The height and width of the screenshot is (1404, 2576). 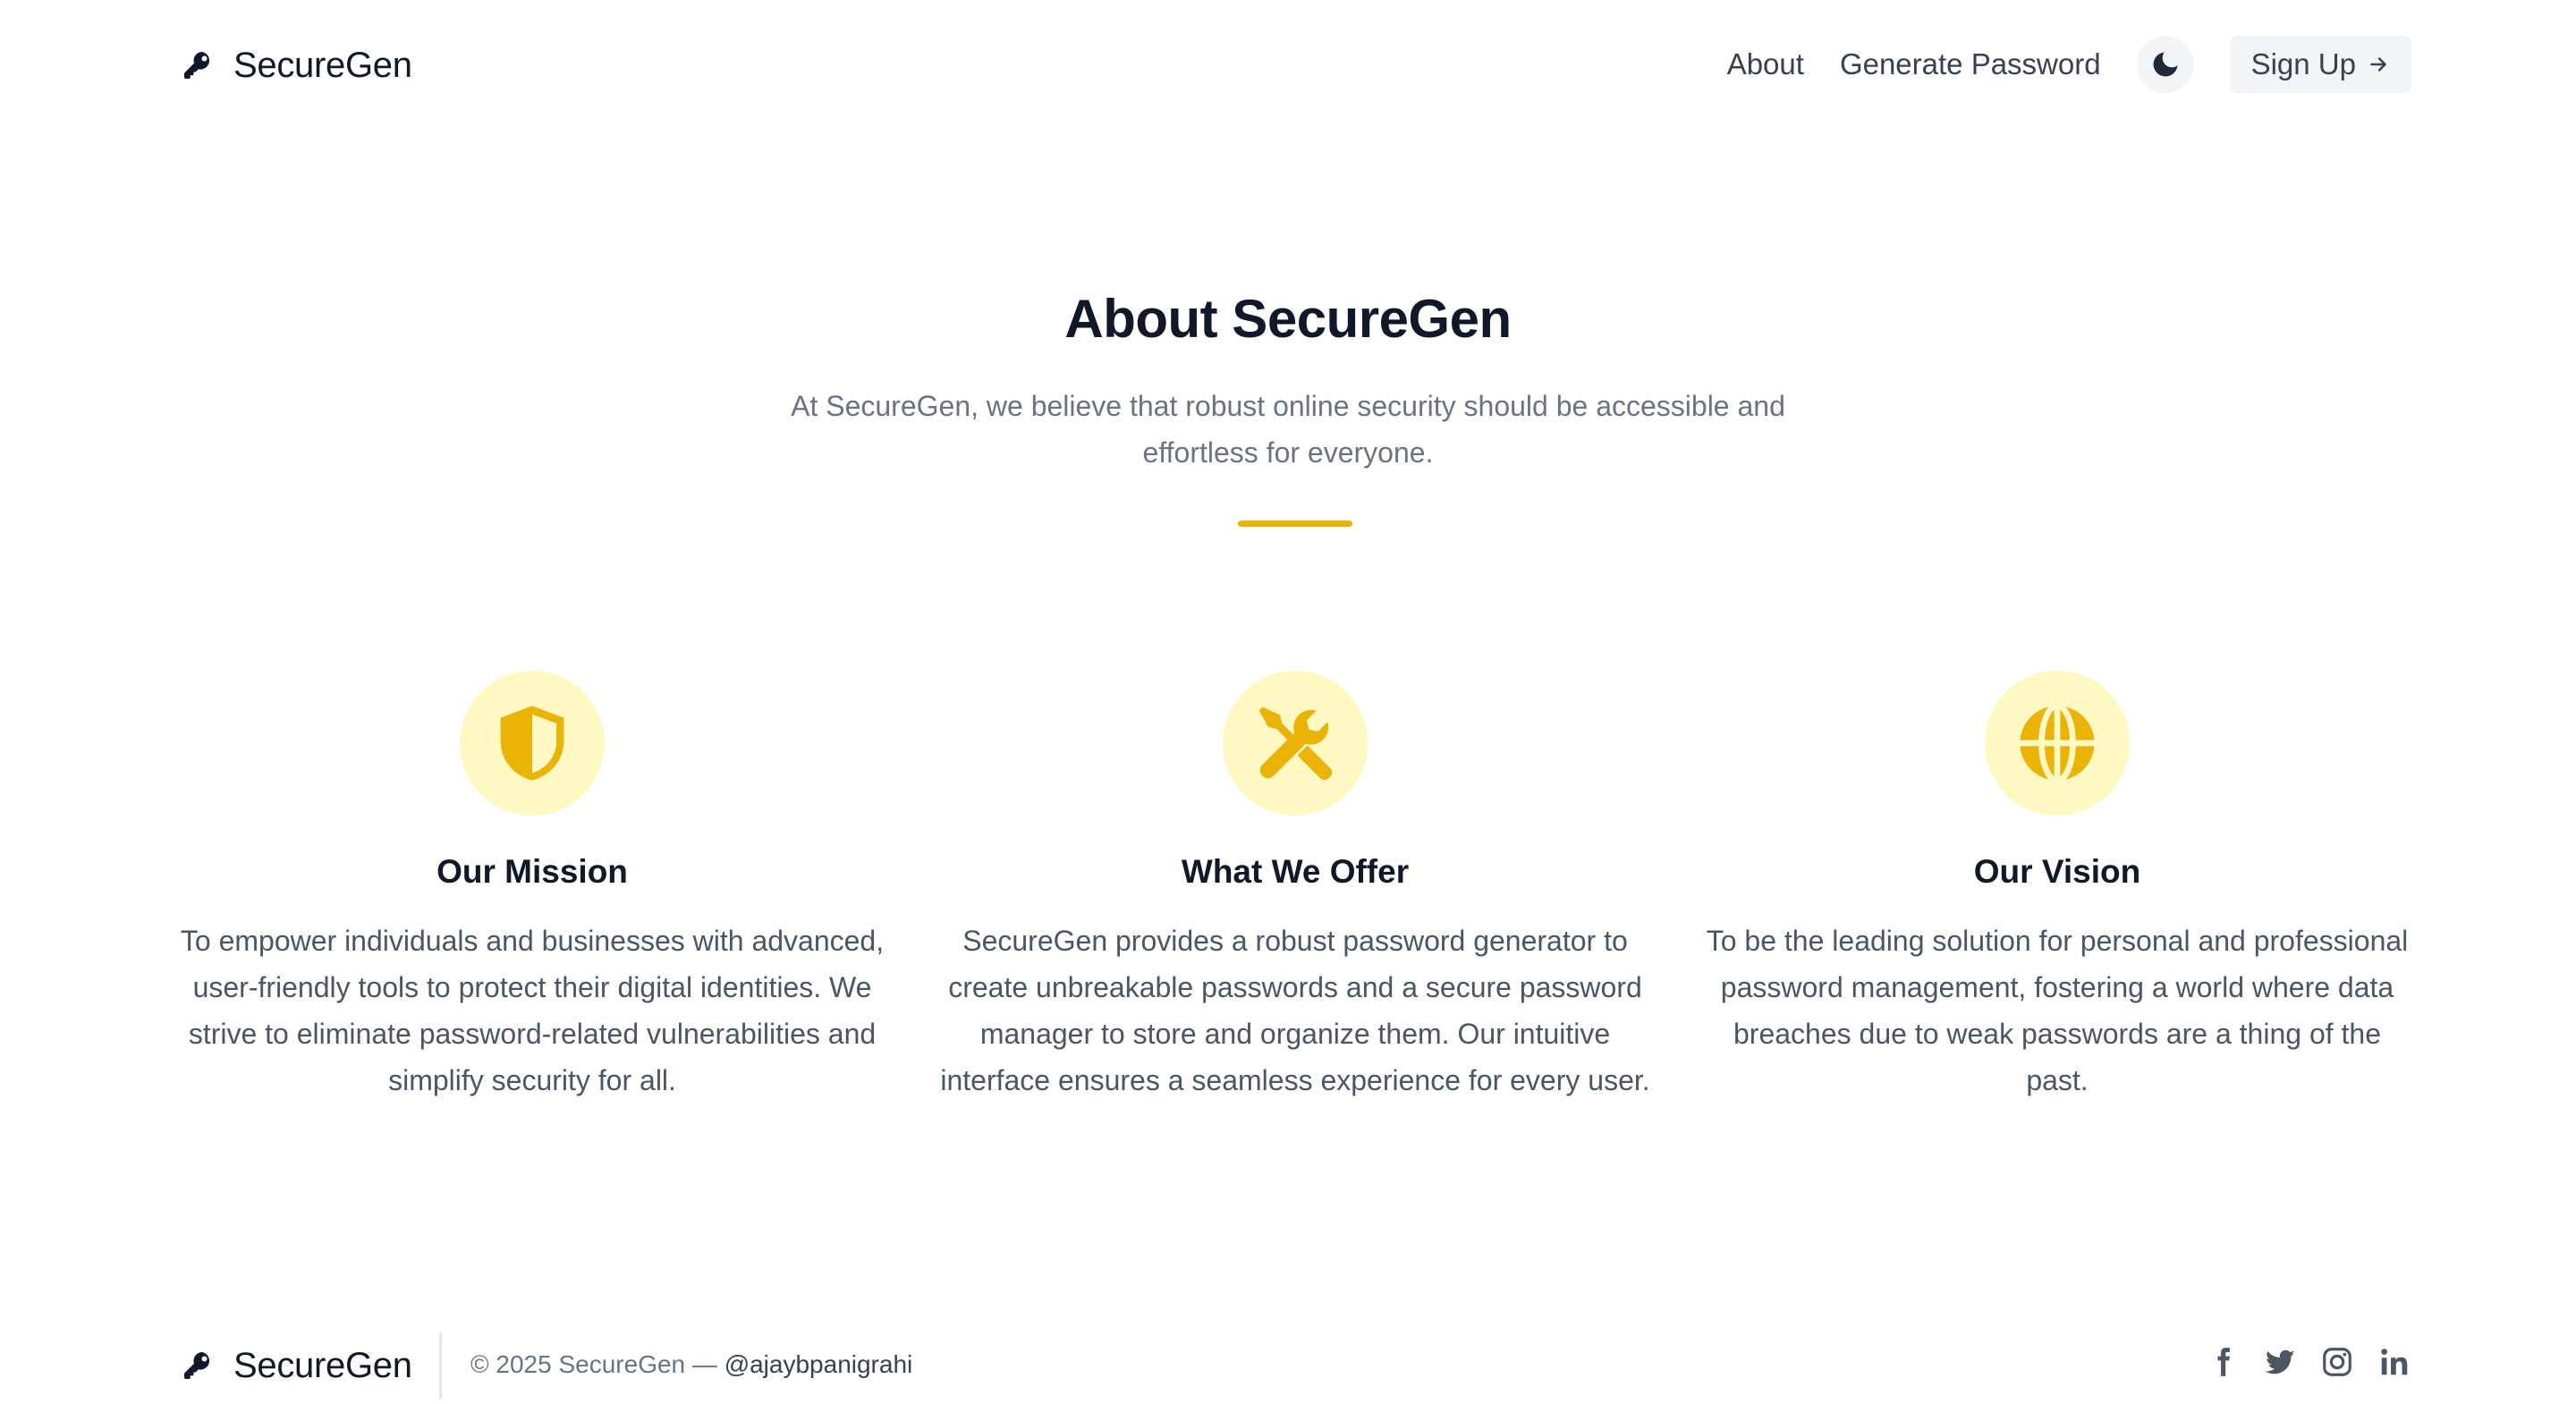 I want to click on globe-icon, so click(x=2057, y=743).